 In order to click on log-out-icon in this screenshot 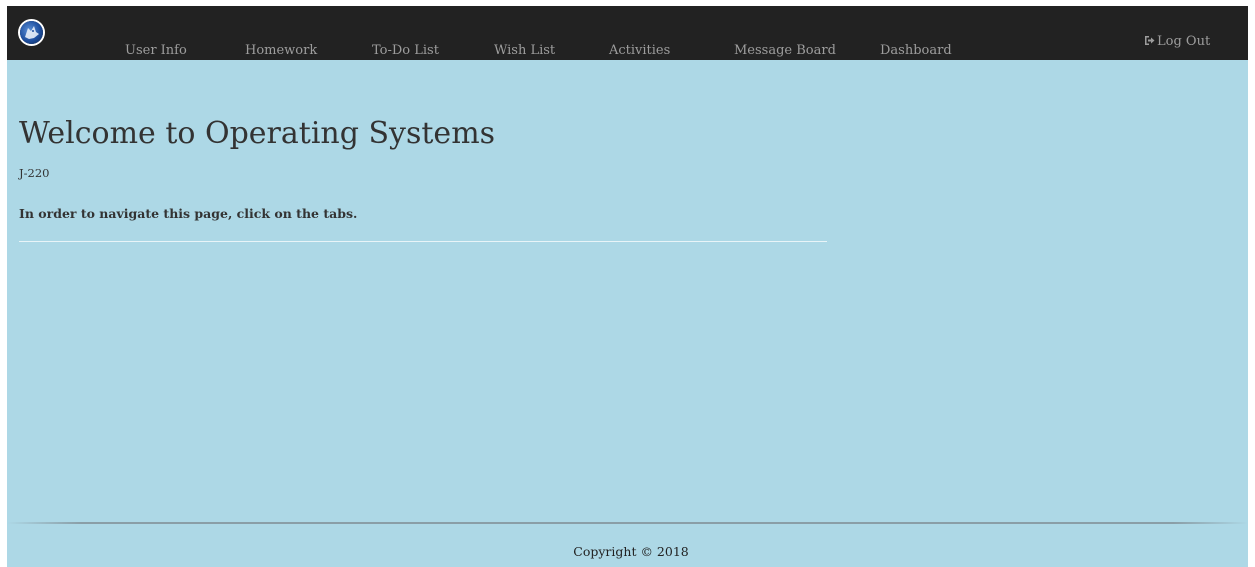, I will do `click(1149, 40)`.